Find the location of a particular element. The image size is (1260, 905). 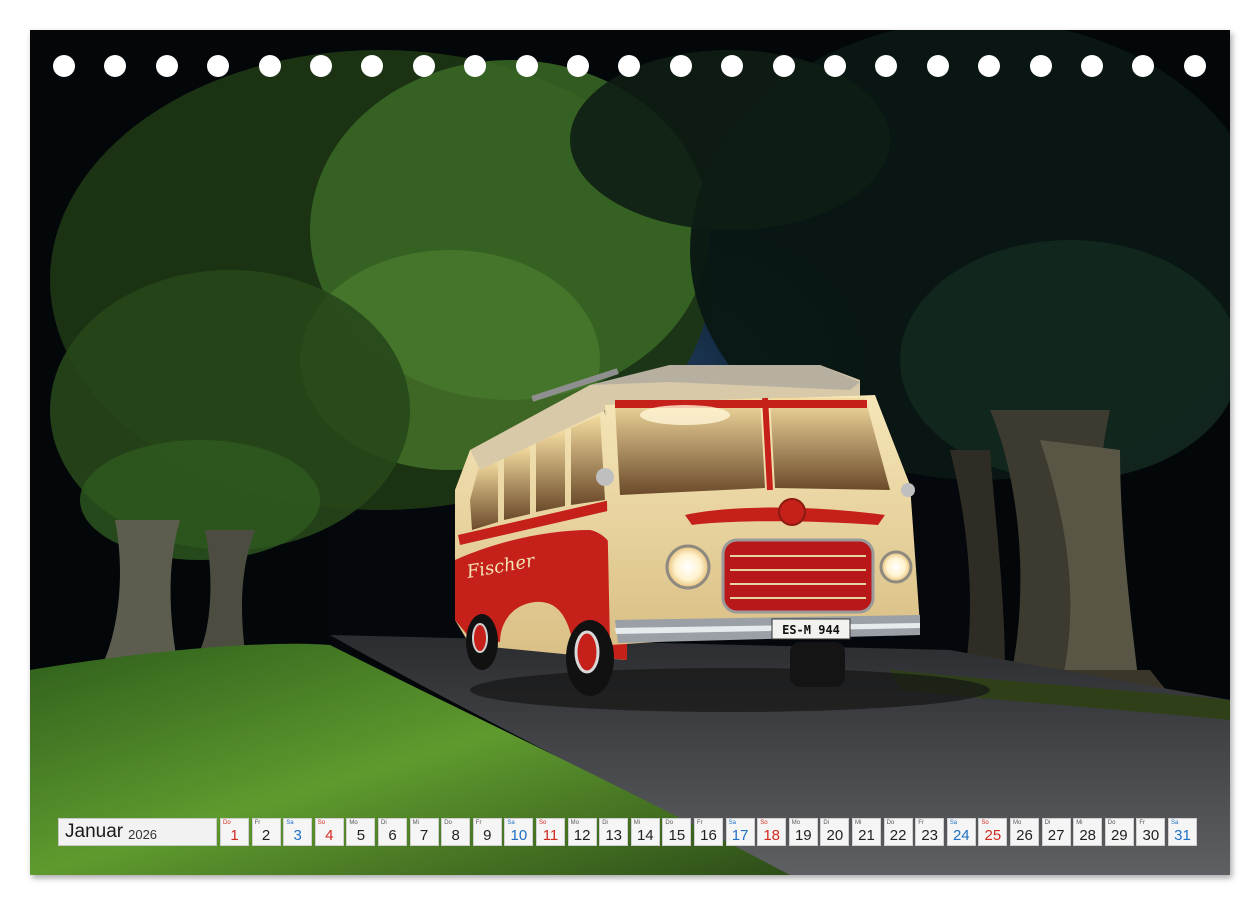

binding-holes is located at coordinates (630, 65).